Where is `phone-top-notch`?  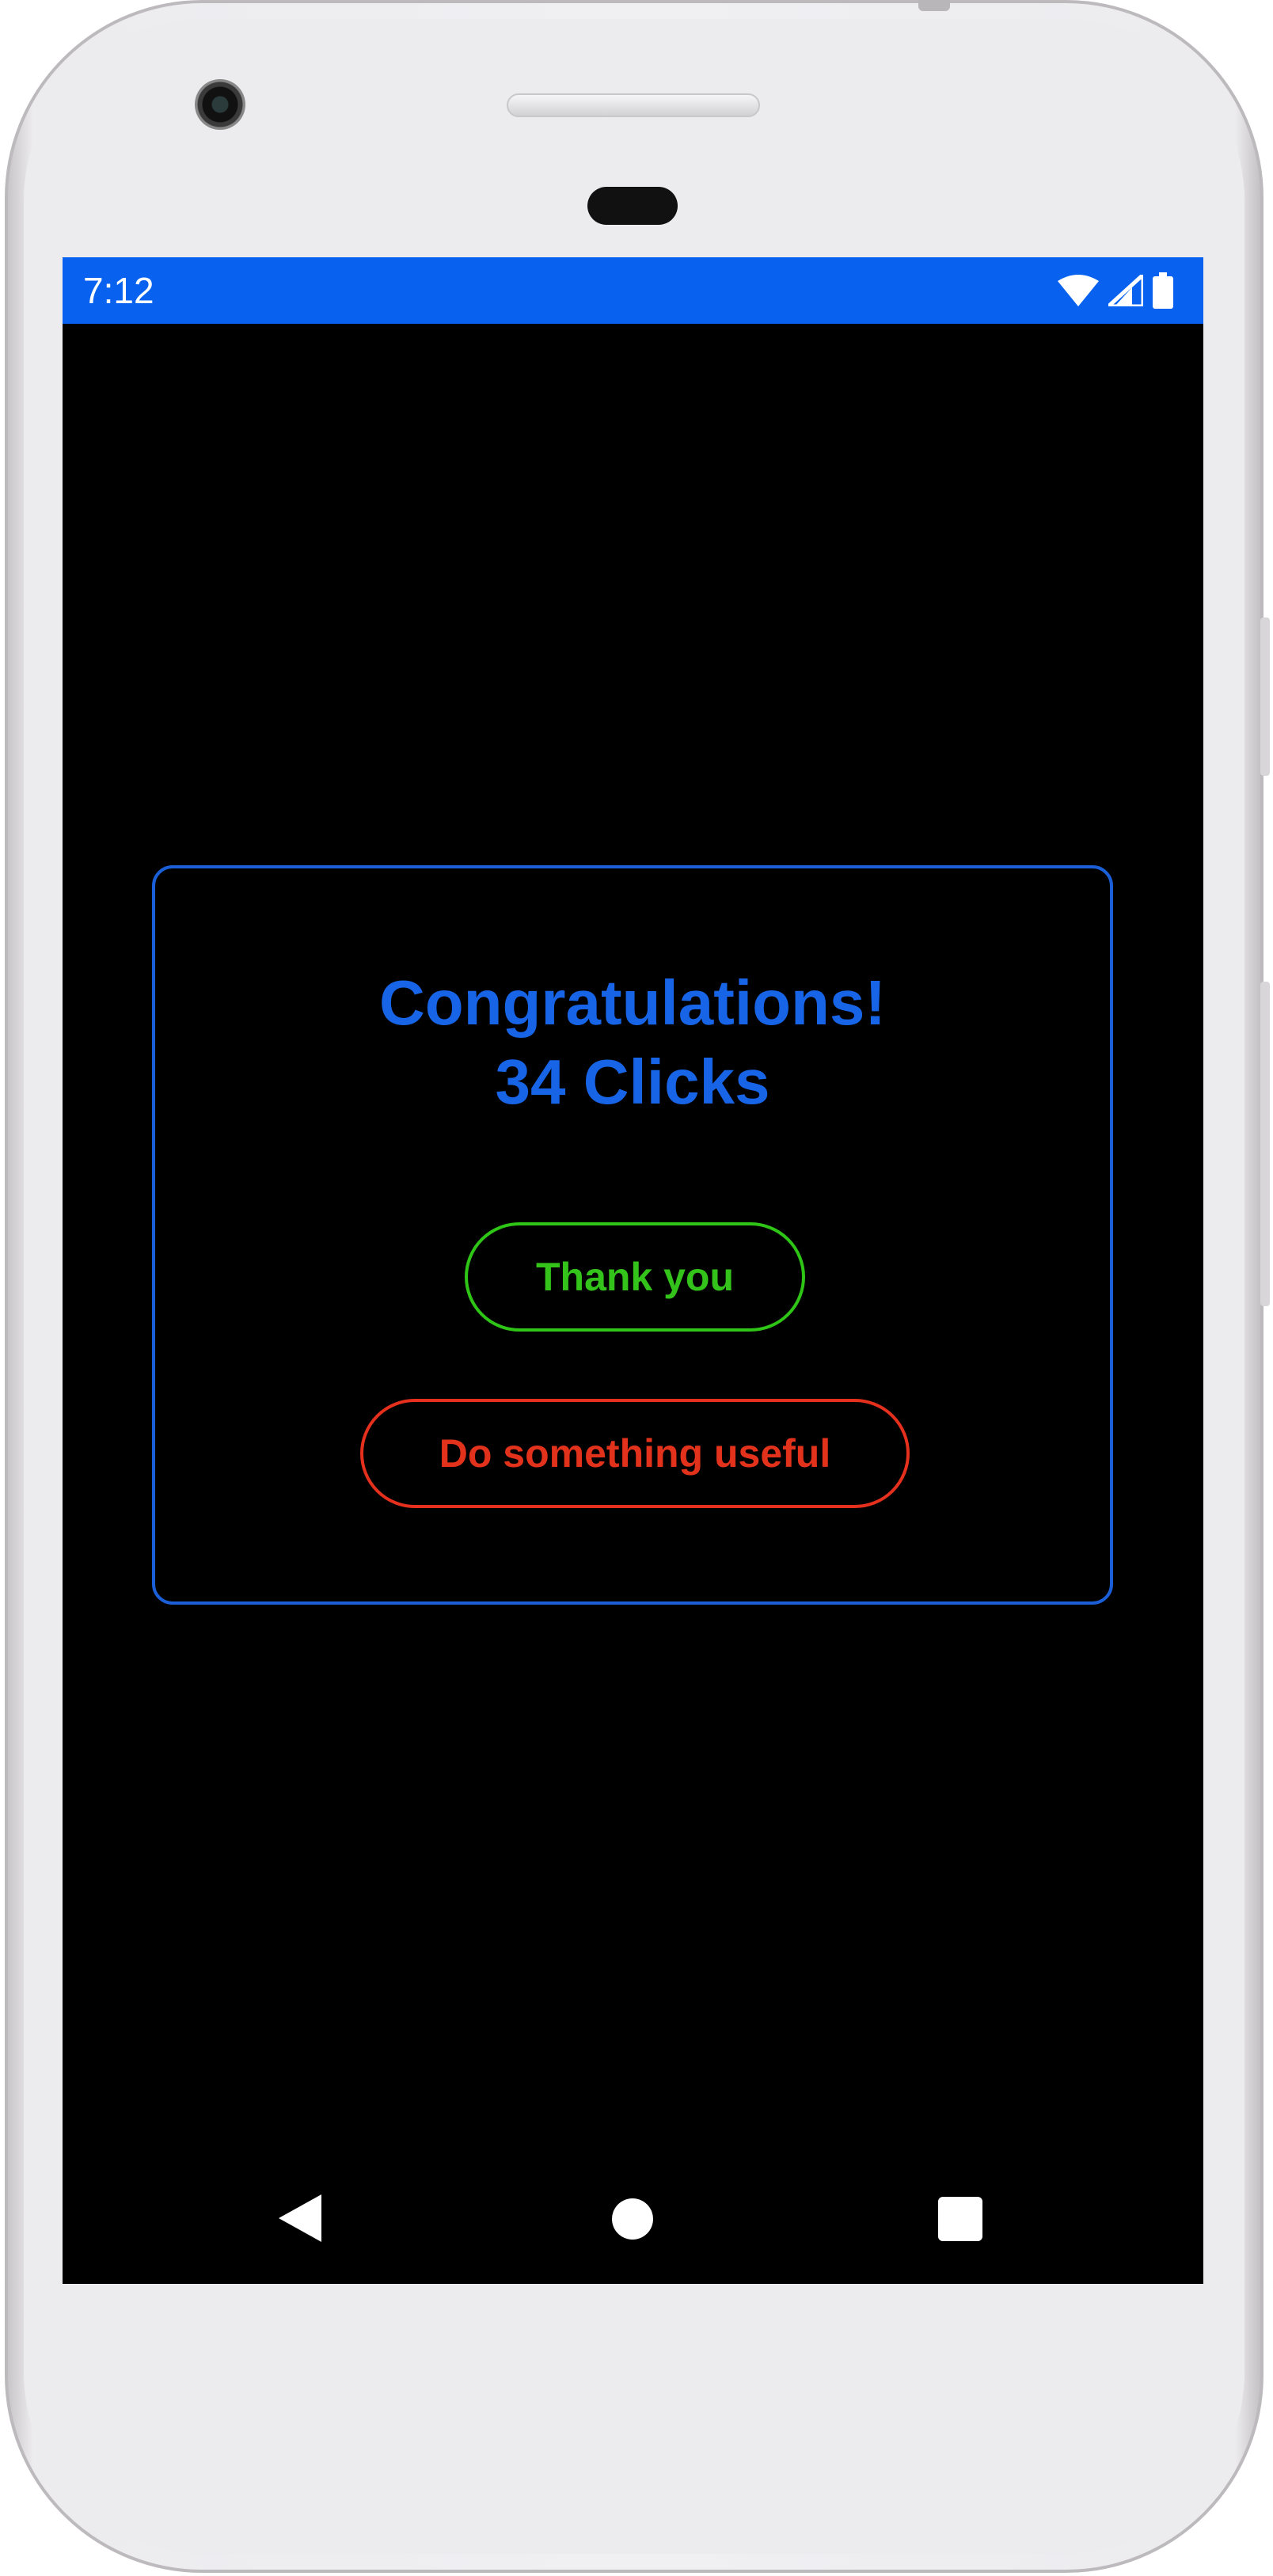 phone-top-notch is located at coordinates (934, 5).